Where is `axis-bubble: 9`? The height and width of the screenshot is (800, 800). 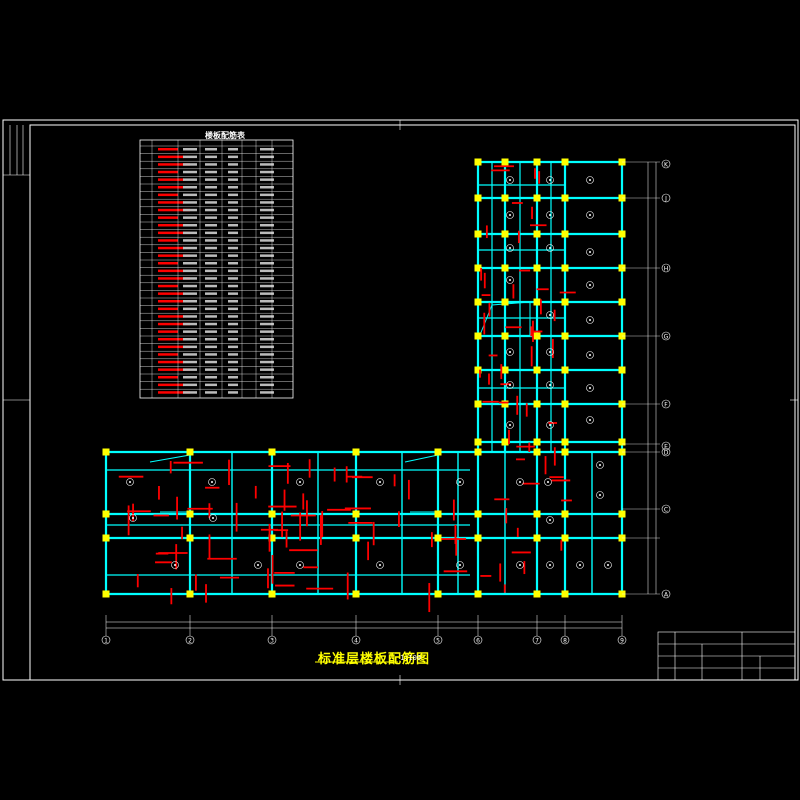 axis-bubble: 9 is located at coordinates (622, 640).